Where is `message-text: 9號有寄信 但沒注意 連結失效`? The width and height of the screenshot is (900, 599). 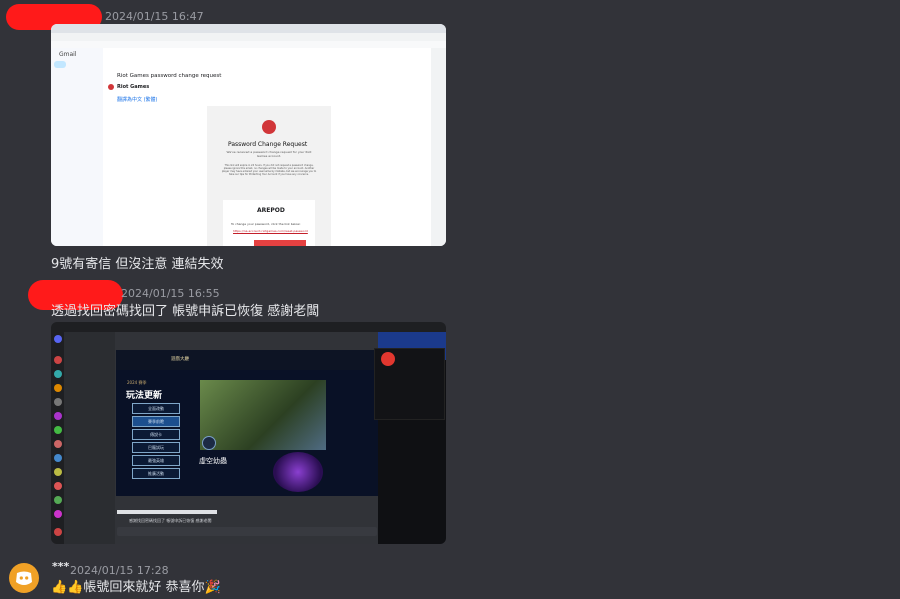
message-text: 9號有寄信 但沒注意 連結失效 is located at coordinates (137, 264).